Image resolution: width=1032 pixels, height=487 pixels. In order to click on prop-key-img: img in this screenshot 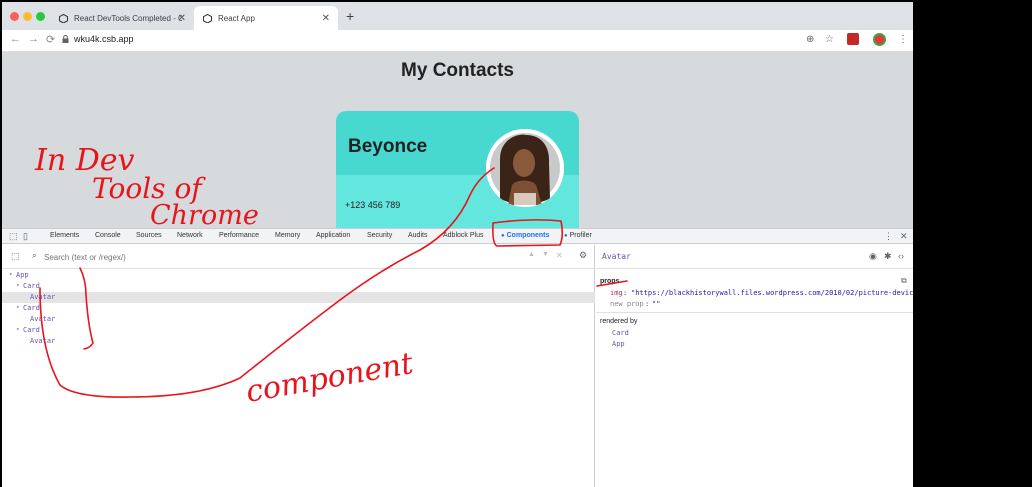, I will do `click(616, 293)`.